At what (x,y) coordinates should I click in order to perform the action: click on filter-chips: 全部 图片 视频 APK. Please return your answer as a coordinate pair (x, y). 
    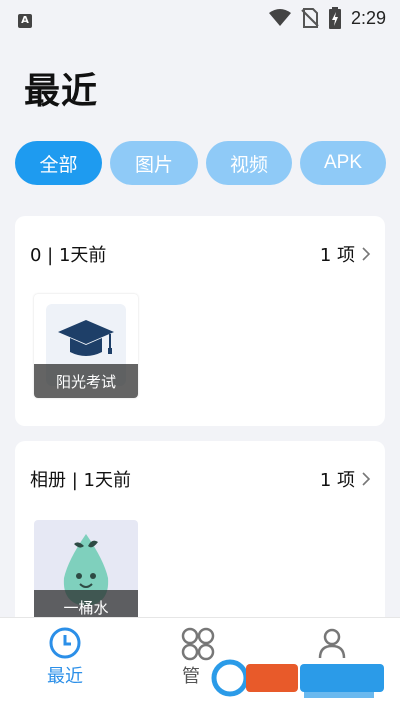
    Looking at the image, I should click on (200, 163).